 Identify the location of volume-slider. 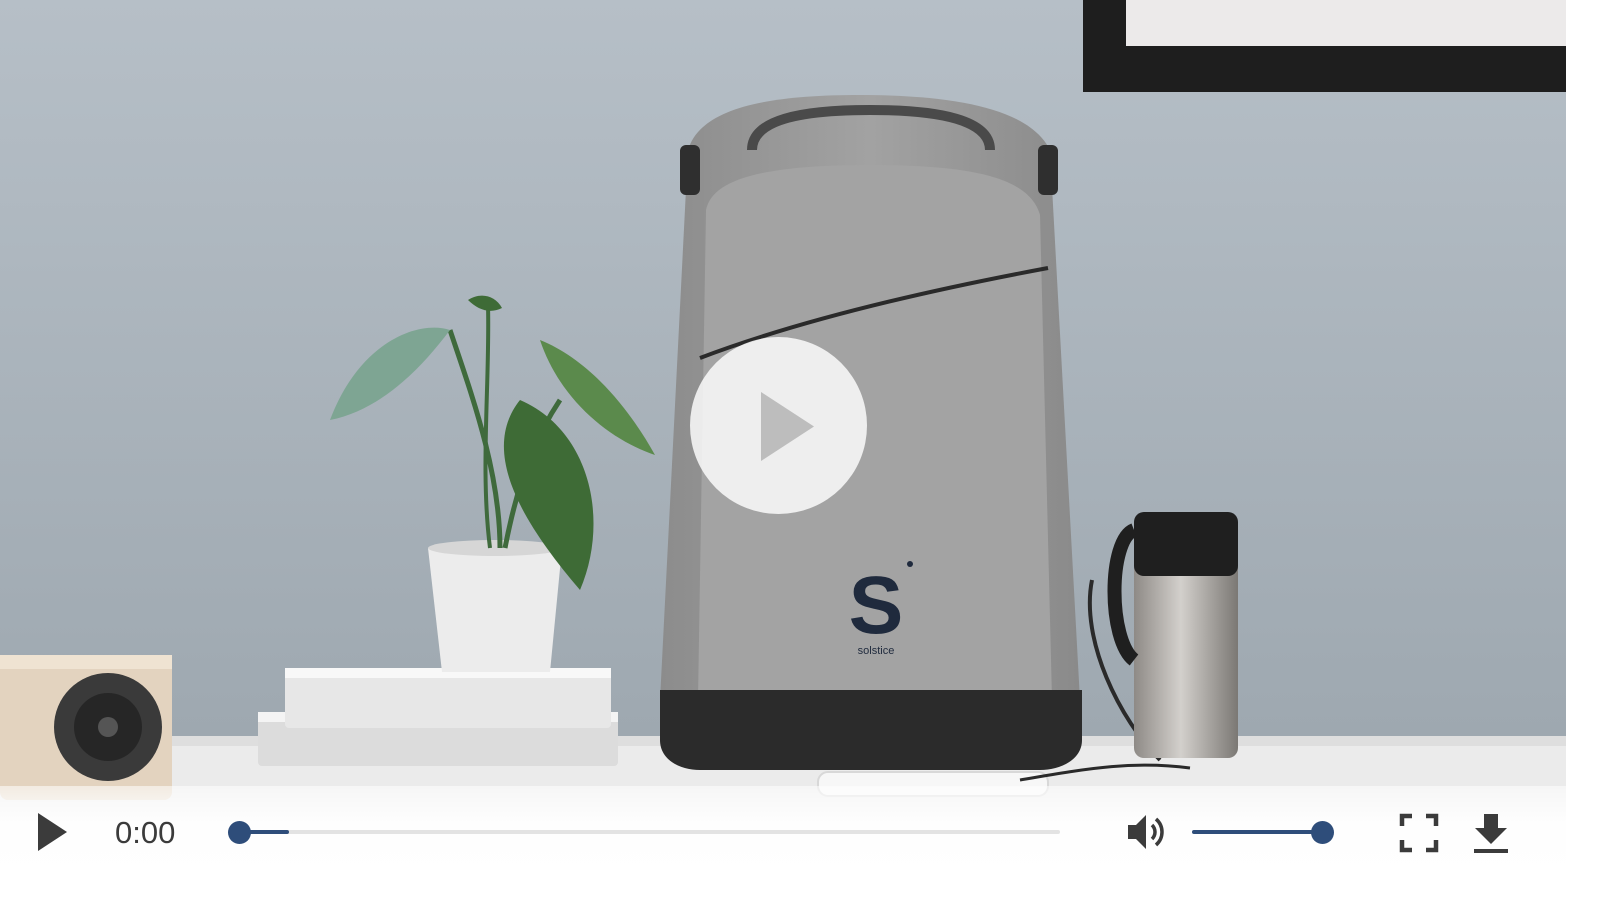
(1257, 832).